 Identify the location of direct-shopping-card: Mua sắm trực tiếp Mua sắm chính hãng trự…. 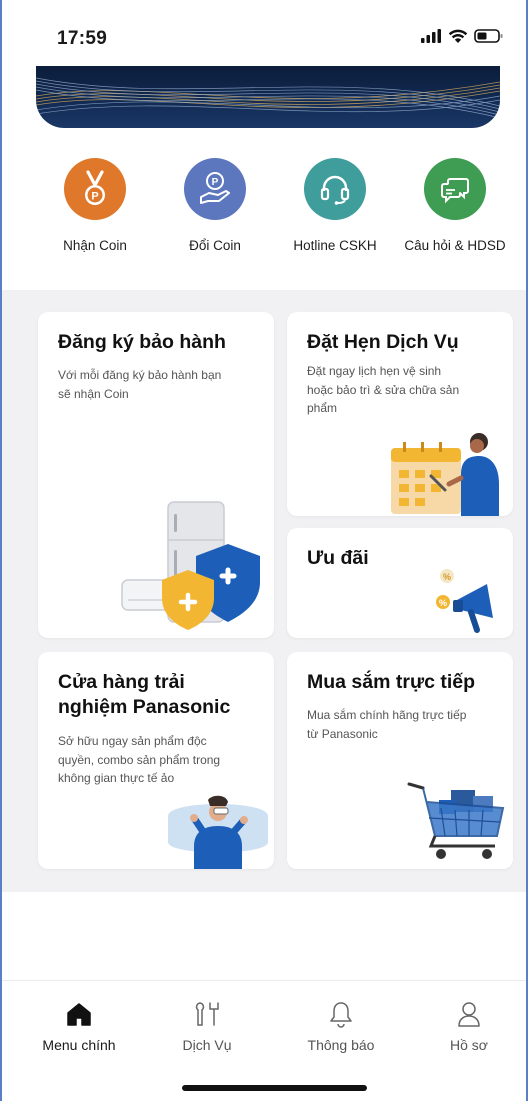
(400, 760).